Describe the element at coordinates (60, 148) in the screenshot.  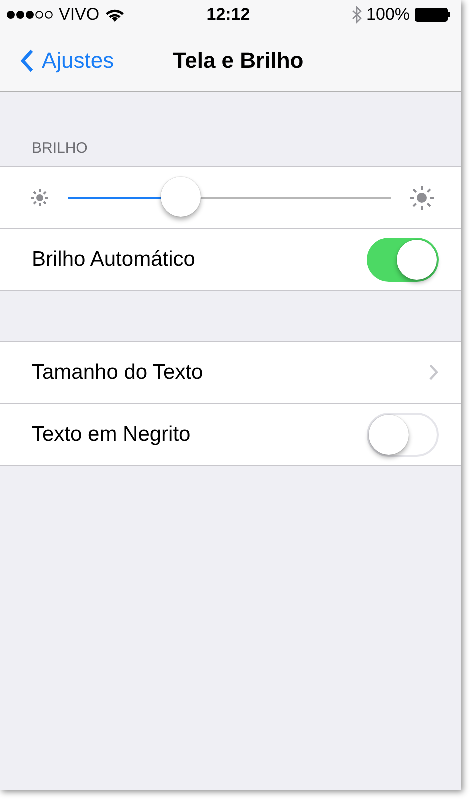
I see `section-header: BRILHO` at that location.